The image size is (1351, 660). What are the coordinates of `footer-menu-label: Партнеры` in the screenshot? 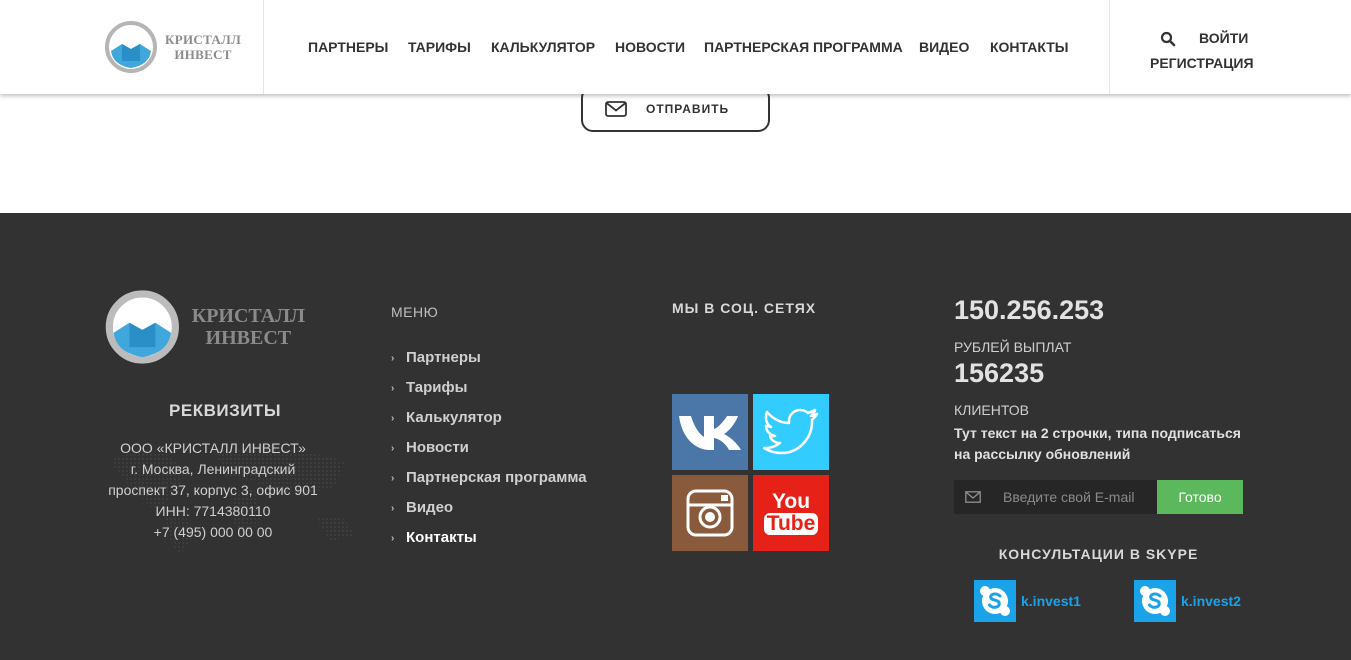 It's located at (443, 357).